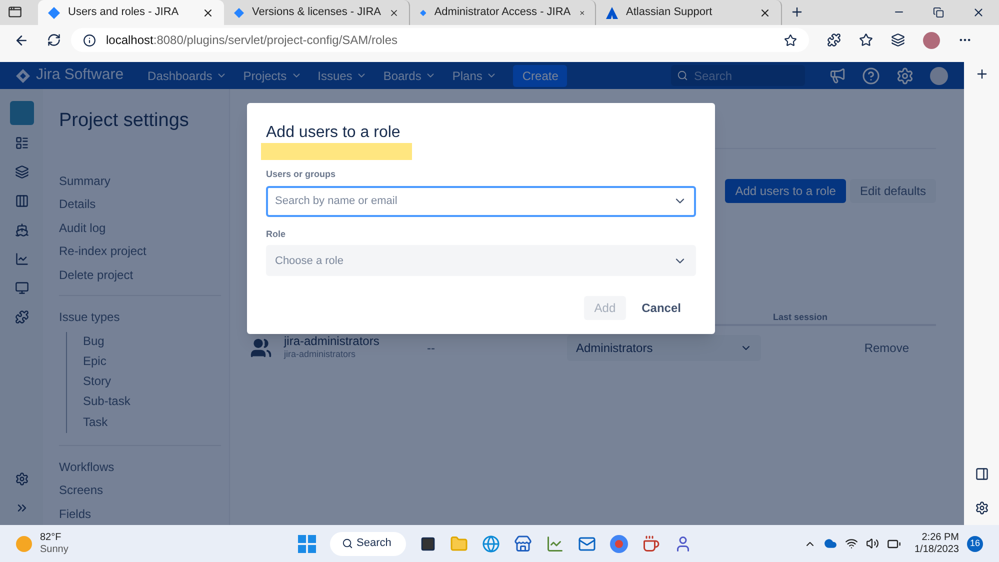 This screenshot has width=999, height=562. Describe the element at coordinates (587, 543) in the screenshot. I see `mail-icon` at that location.